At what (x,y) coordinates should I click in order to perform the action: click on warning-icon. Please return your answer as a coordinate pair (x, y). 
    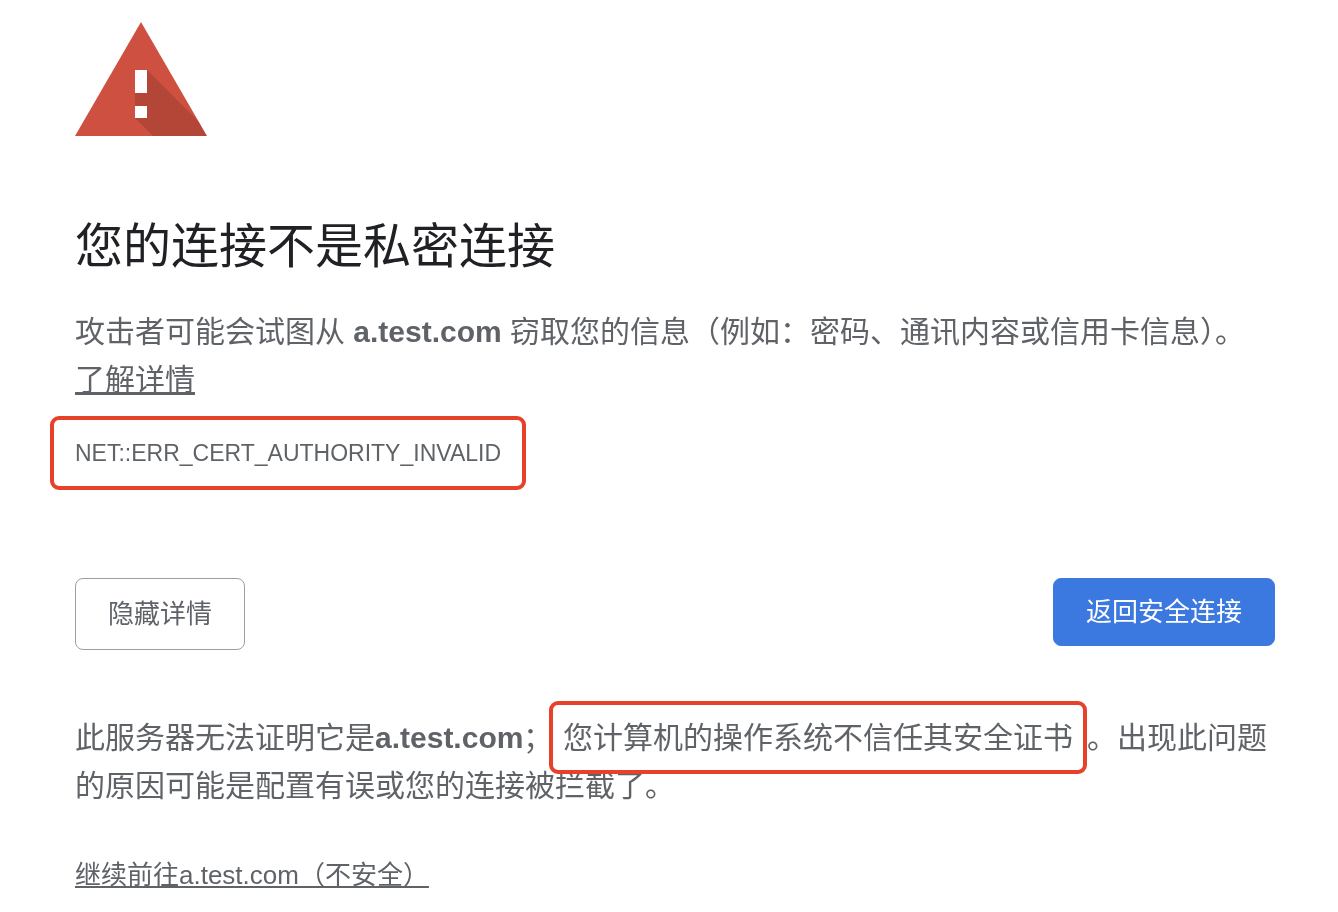
    Looking at the image, I should click on (141, 79).